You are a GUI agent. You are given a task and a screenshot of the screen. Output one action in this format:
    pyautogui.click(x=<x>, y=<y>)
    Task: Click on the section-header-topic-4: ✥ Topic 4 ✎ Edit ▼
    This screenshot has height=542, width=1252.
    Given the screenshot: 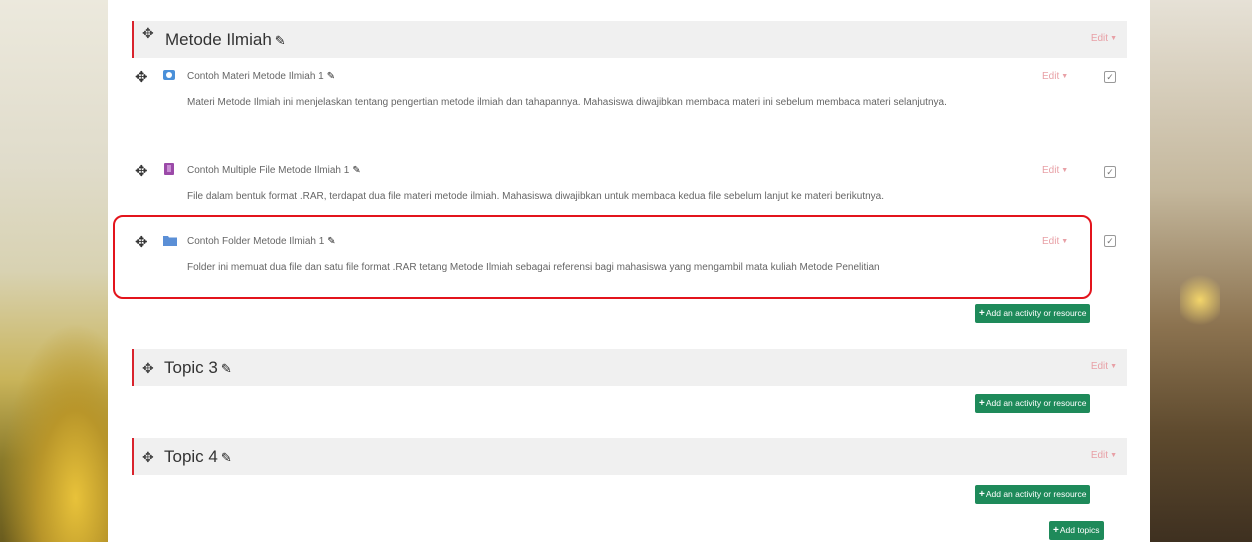 What is the action you would take?
    pyautogui.click(x=629, y=456)
    